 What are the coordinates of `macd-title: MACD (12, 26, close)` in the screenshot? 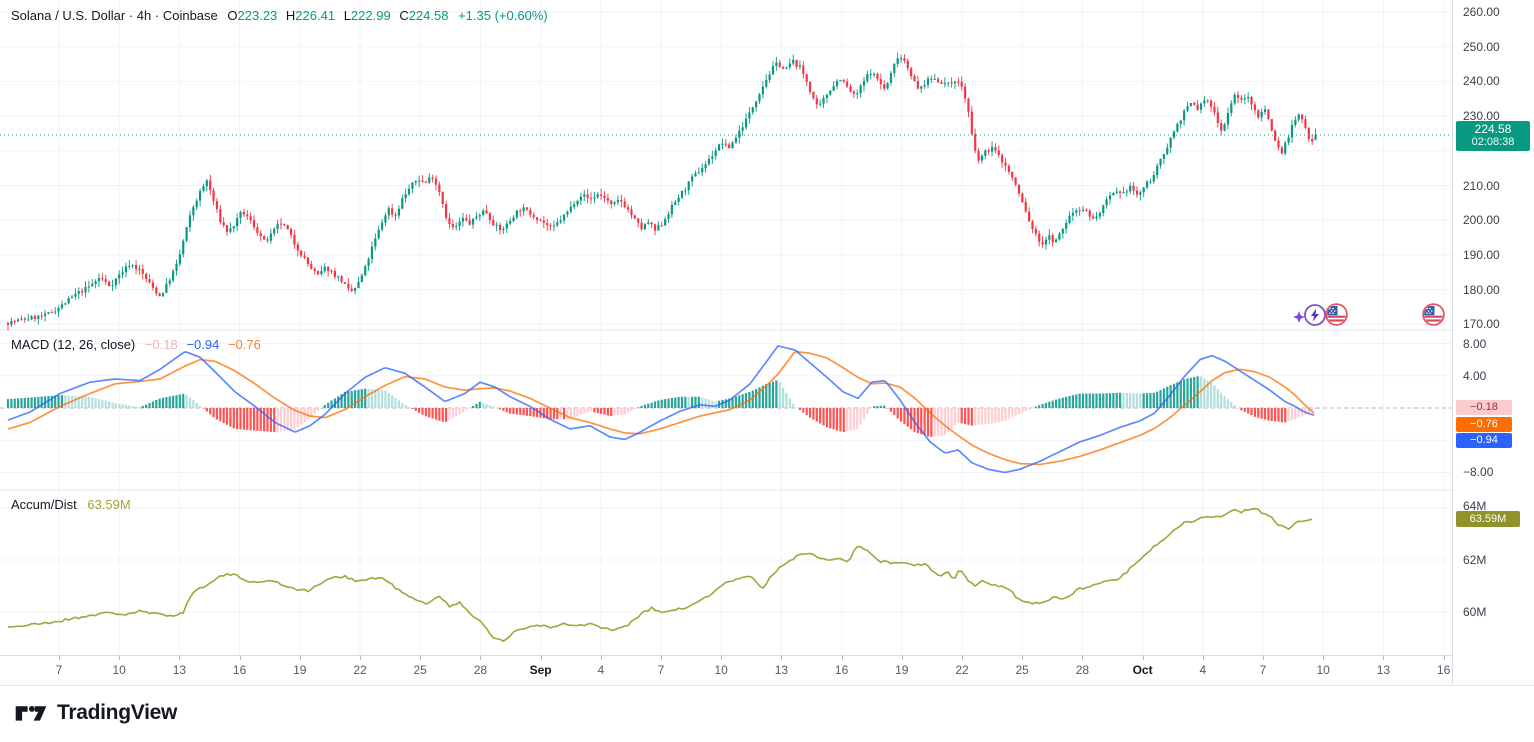 It's located at (73, 344).